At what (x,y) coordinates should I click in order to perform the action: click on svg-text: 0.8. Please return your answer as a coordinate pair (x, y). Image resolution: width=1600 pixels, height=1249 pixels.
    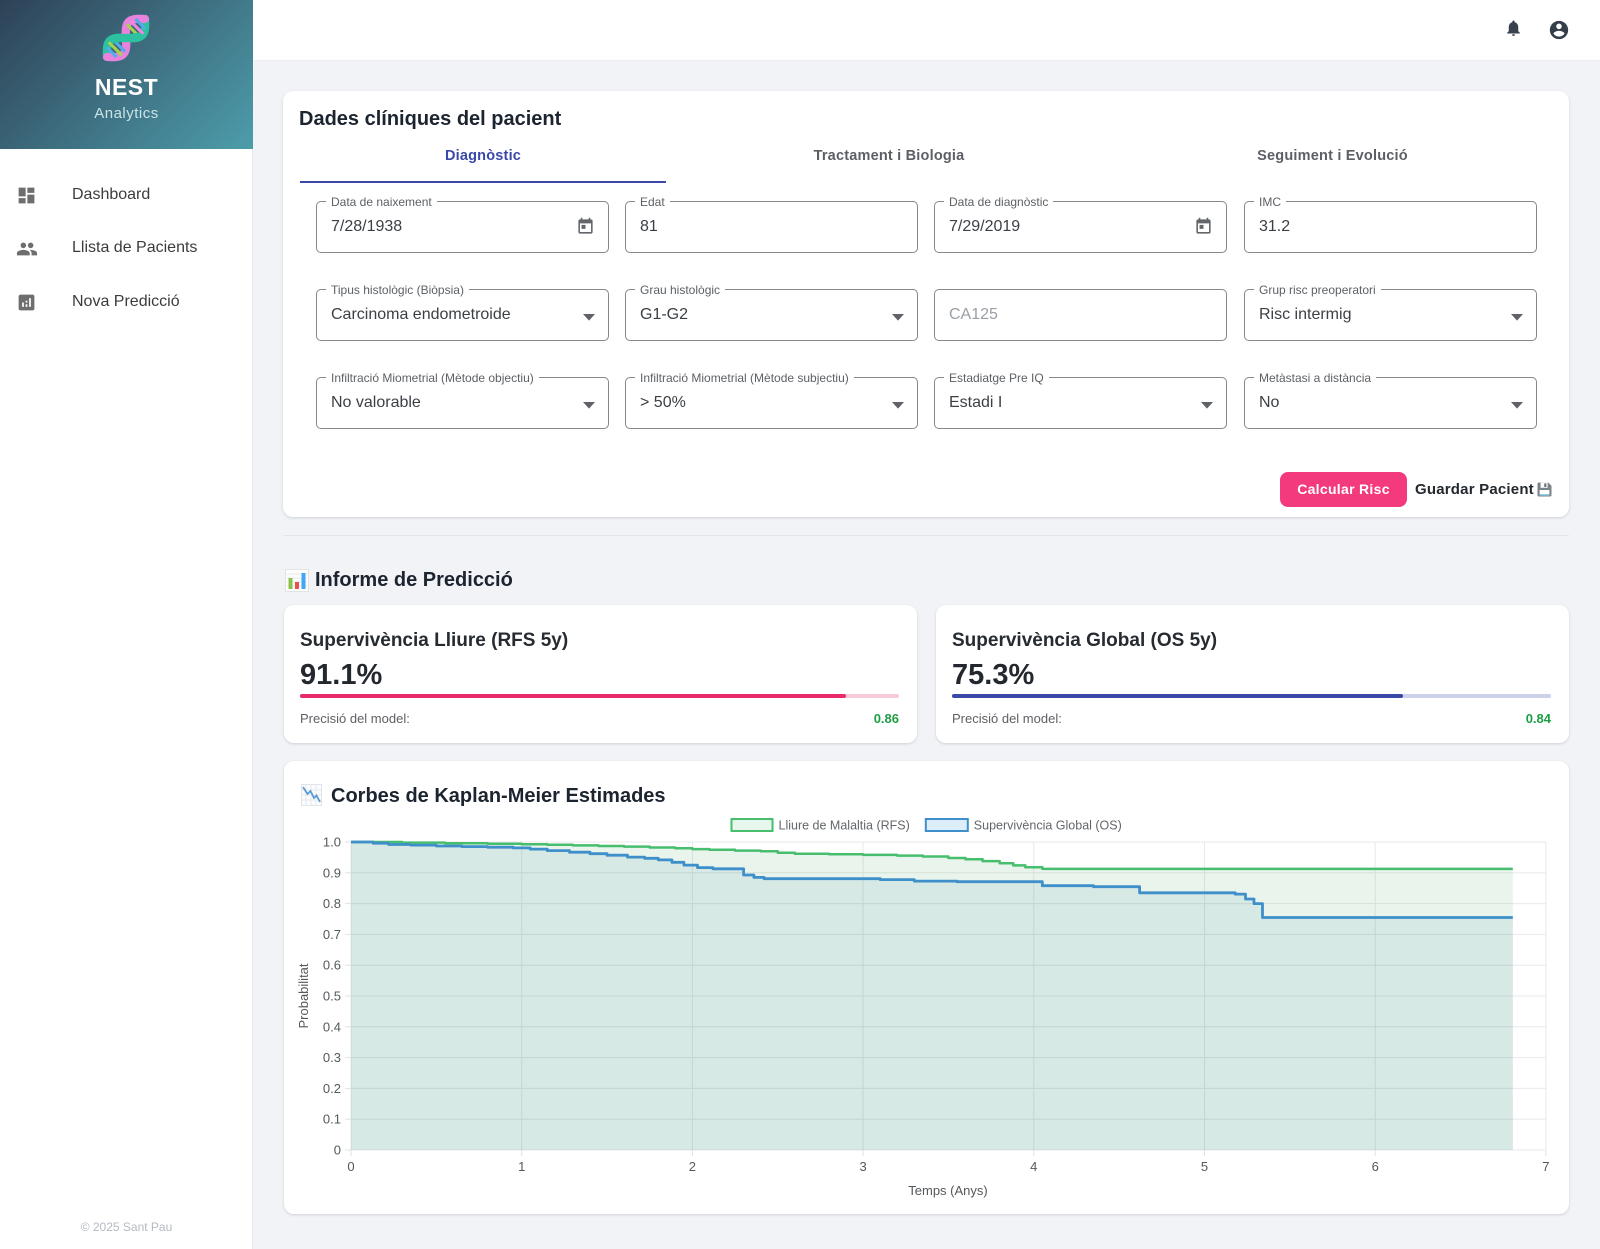
    Looking at the image, I should click on (332, 903).